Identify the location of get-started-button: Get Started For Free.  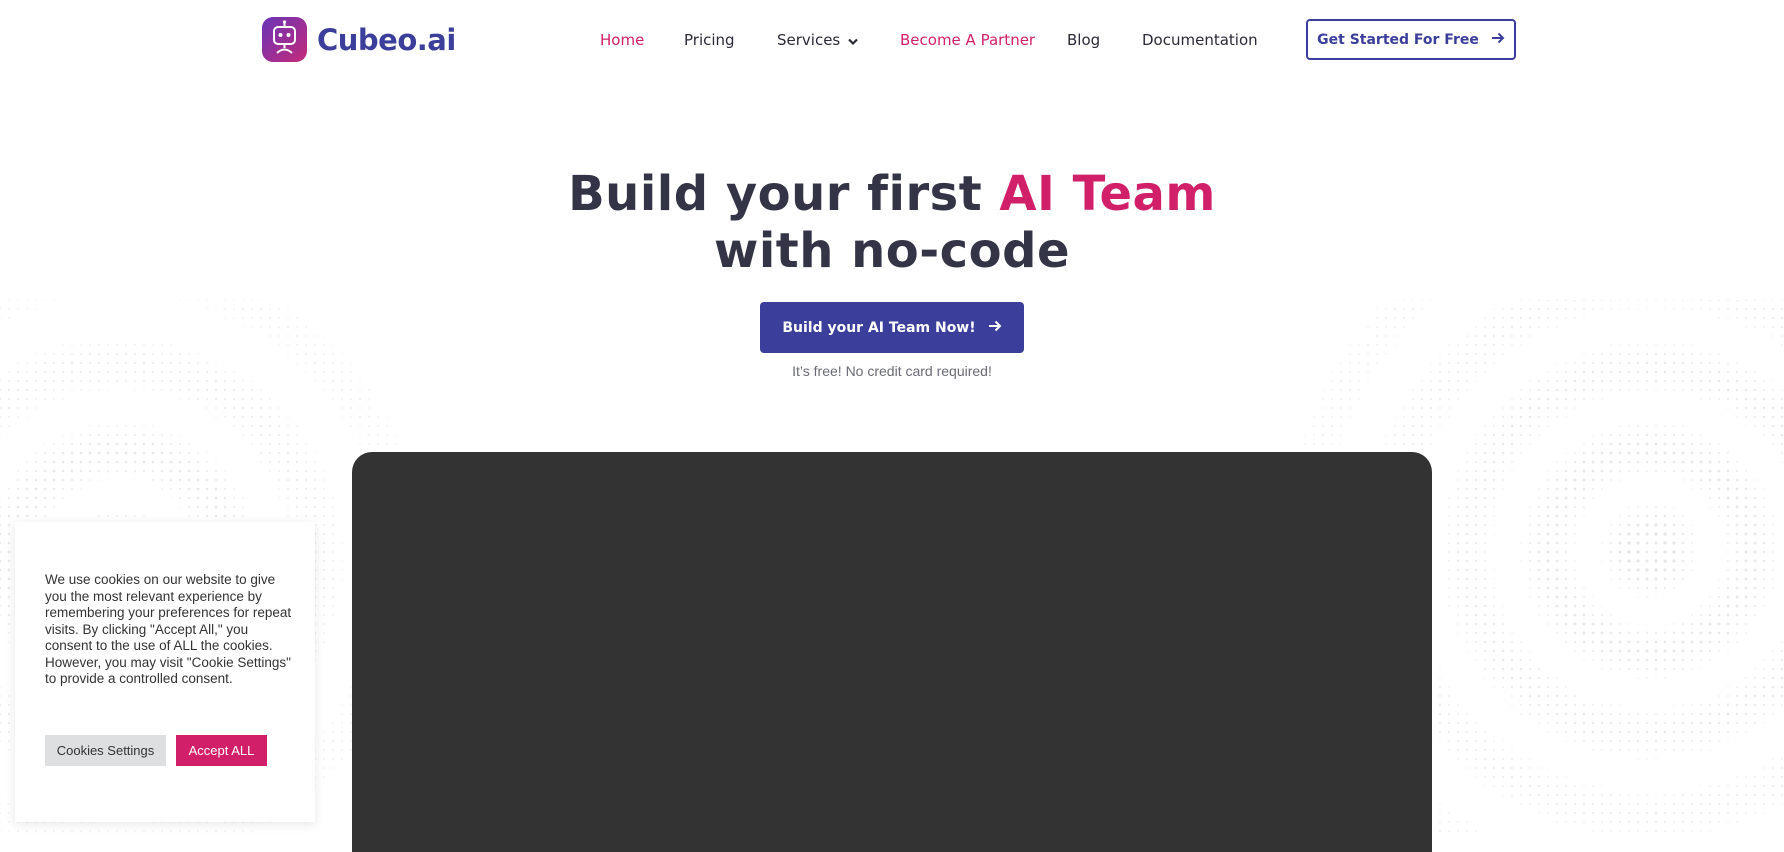
(1411, 39).